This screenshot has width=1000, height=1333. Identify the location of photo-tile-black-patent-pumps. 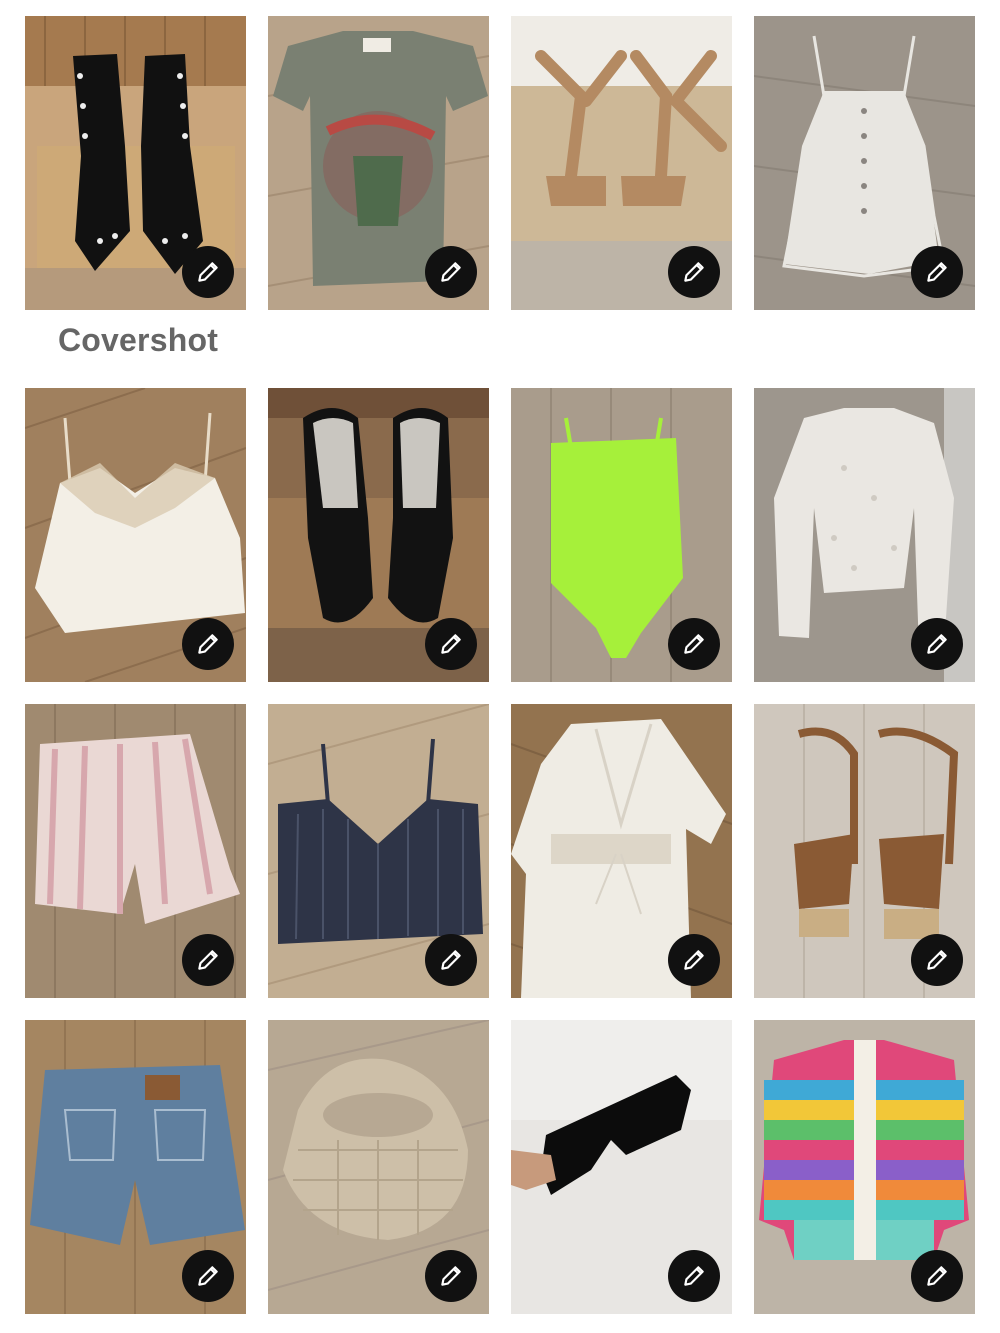
(378, 535).